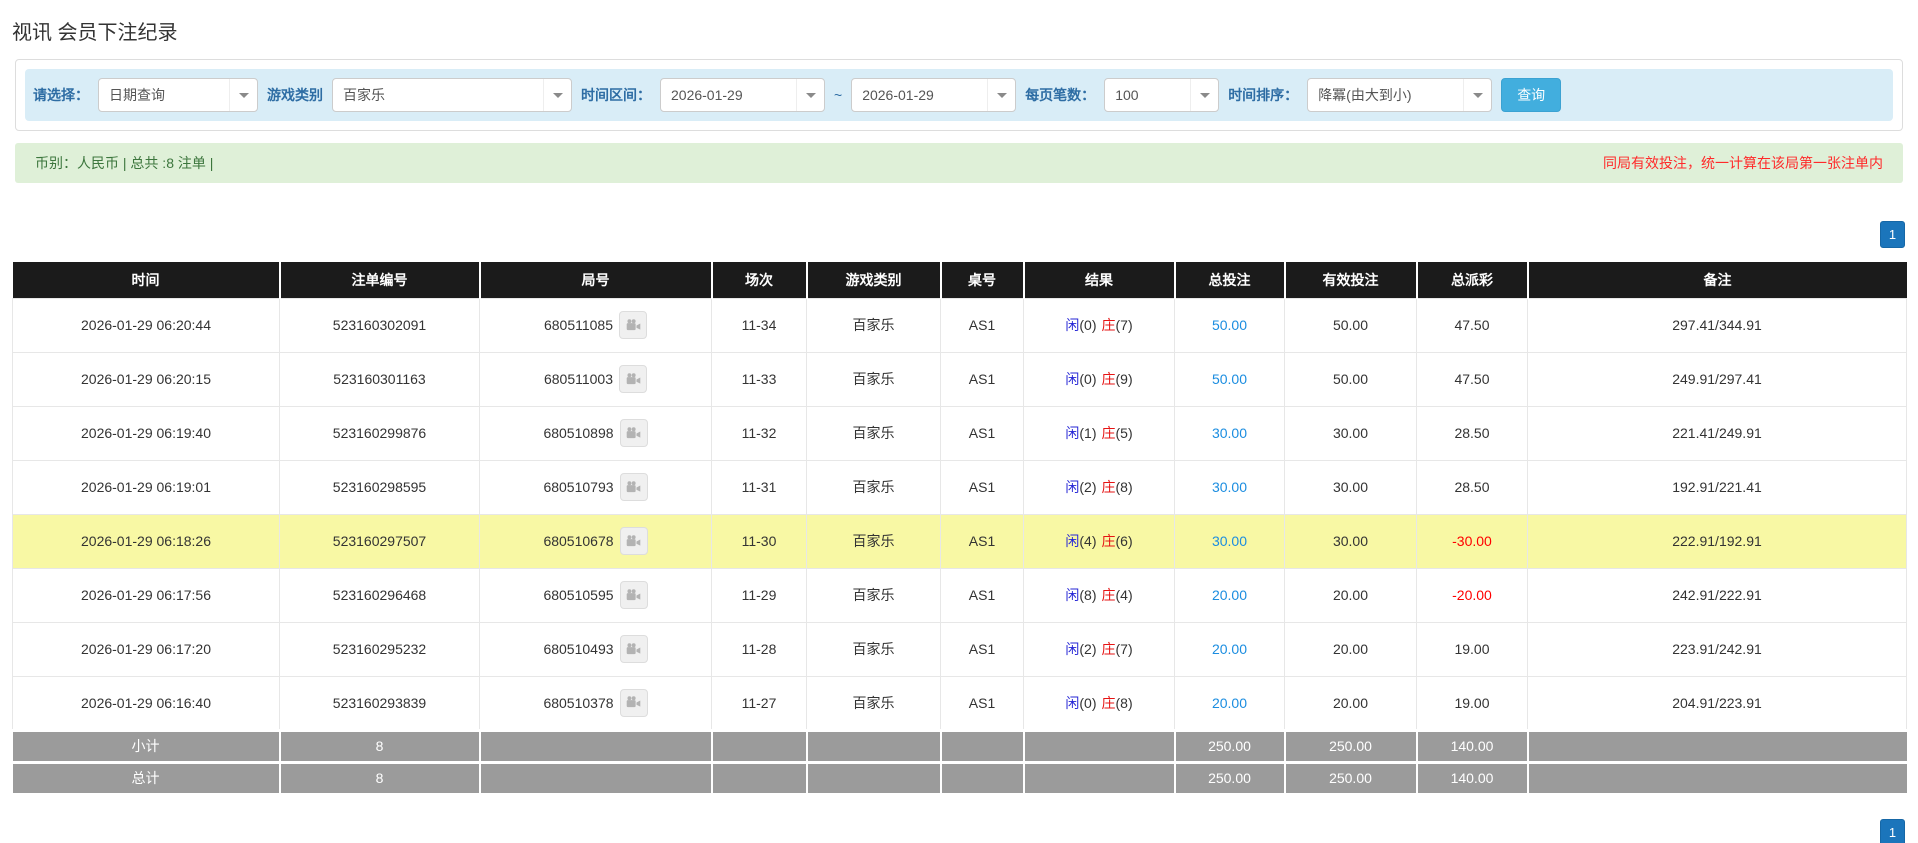  I want to click on cell-time: 2026-01-29 06:18:26, so click(146, 541).